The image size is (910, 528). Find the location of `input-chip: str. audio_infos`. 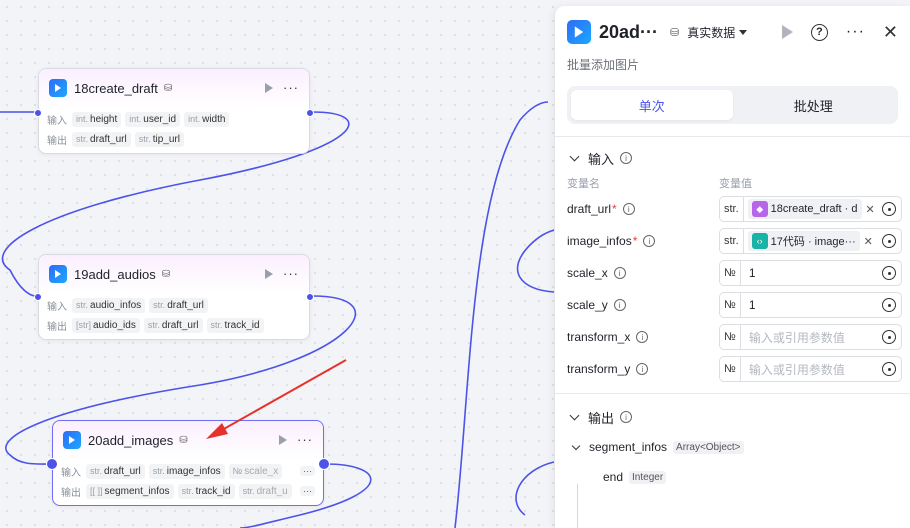

input-chip: str. audio_infos is located at coordinates (109, 305).